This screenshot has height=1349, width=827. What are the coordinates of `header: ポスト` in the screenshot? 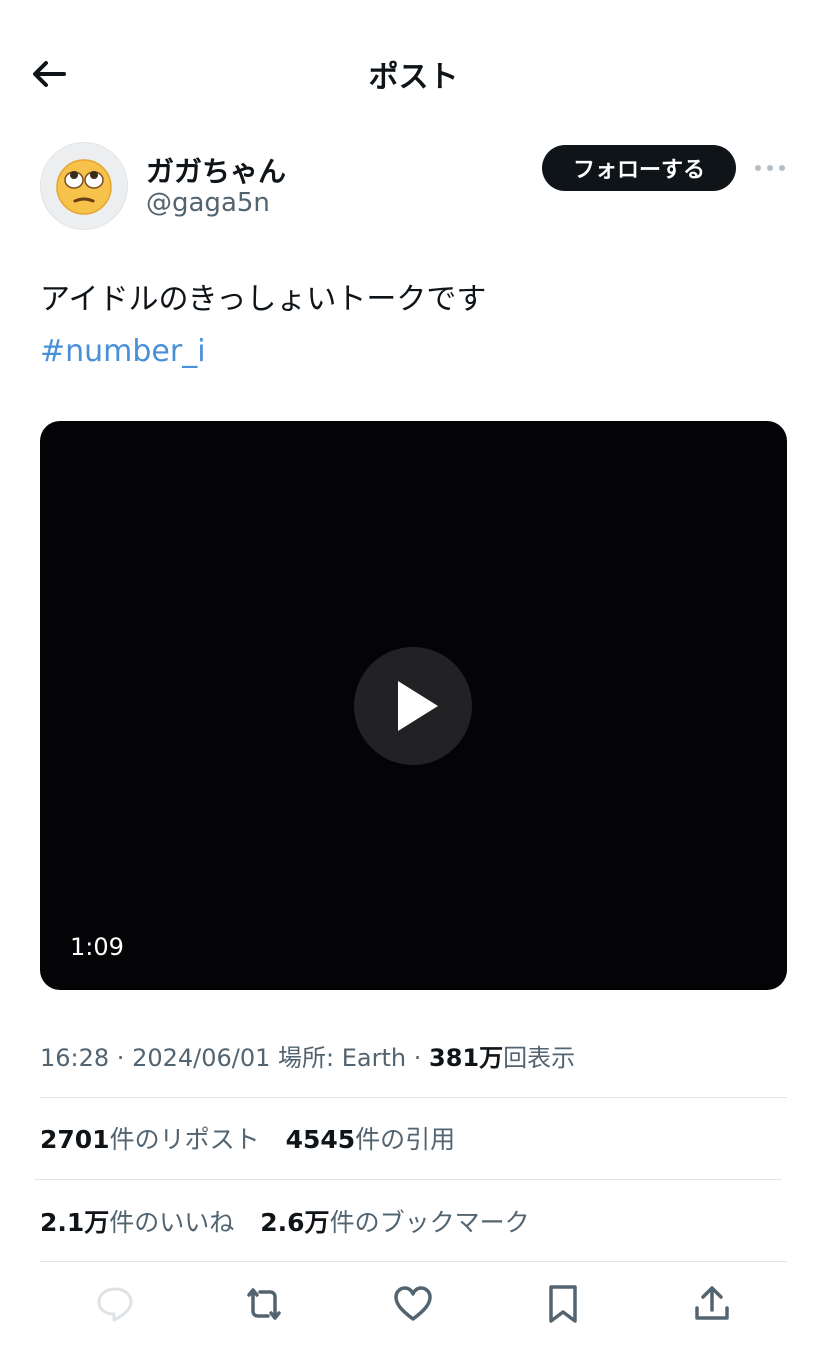 It's located at (413, 72).